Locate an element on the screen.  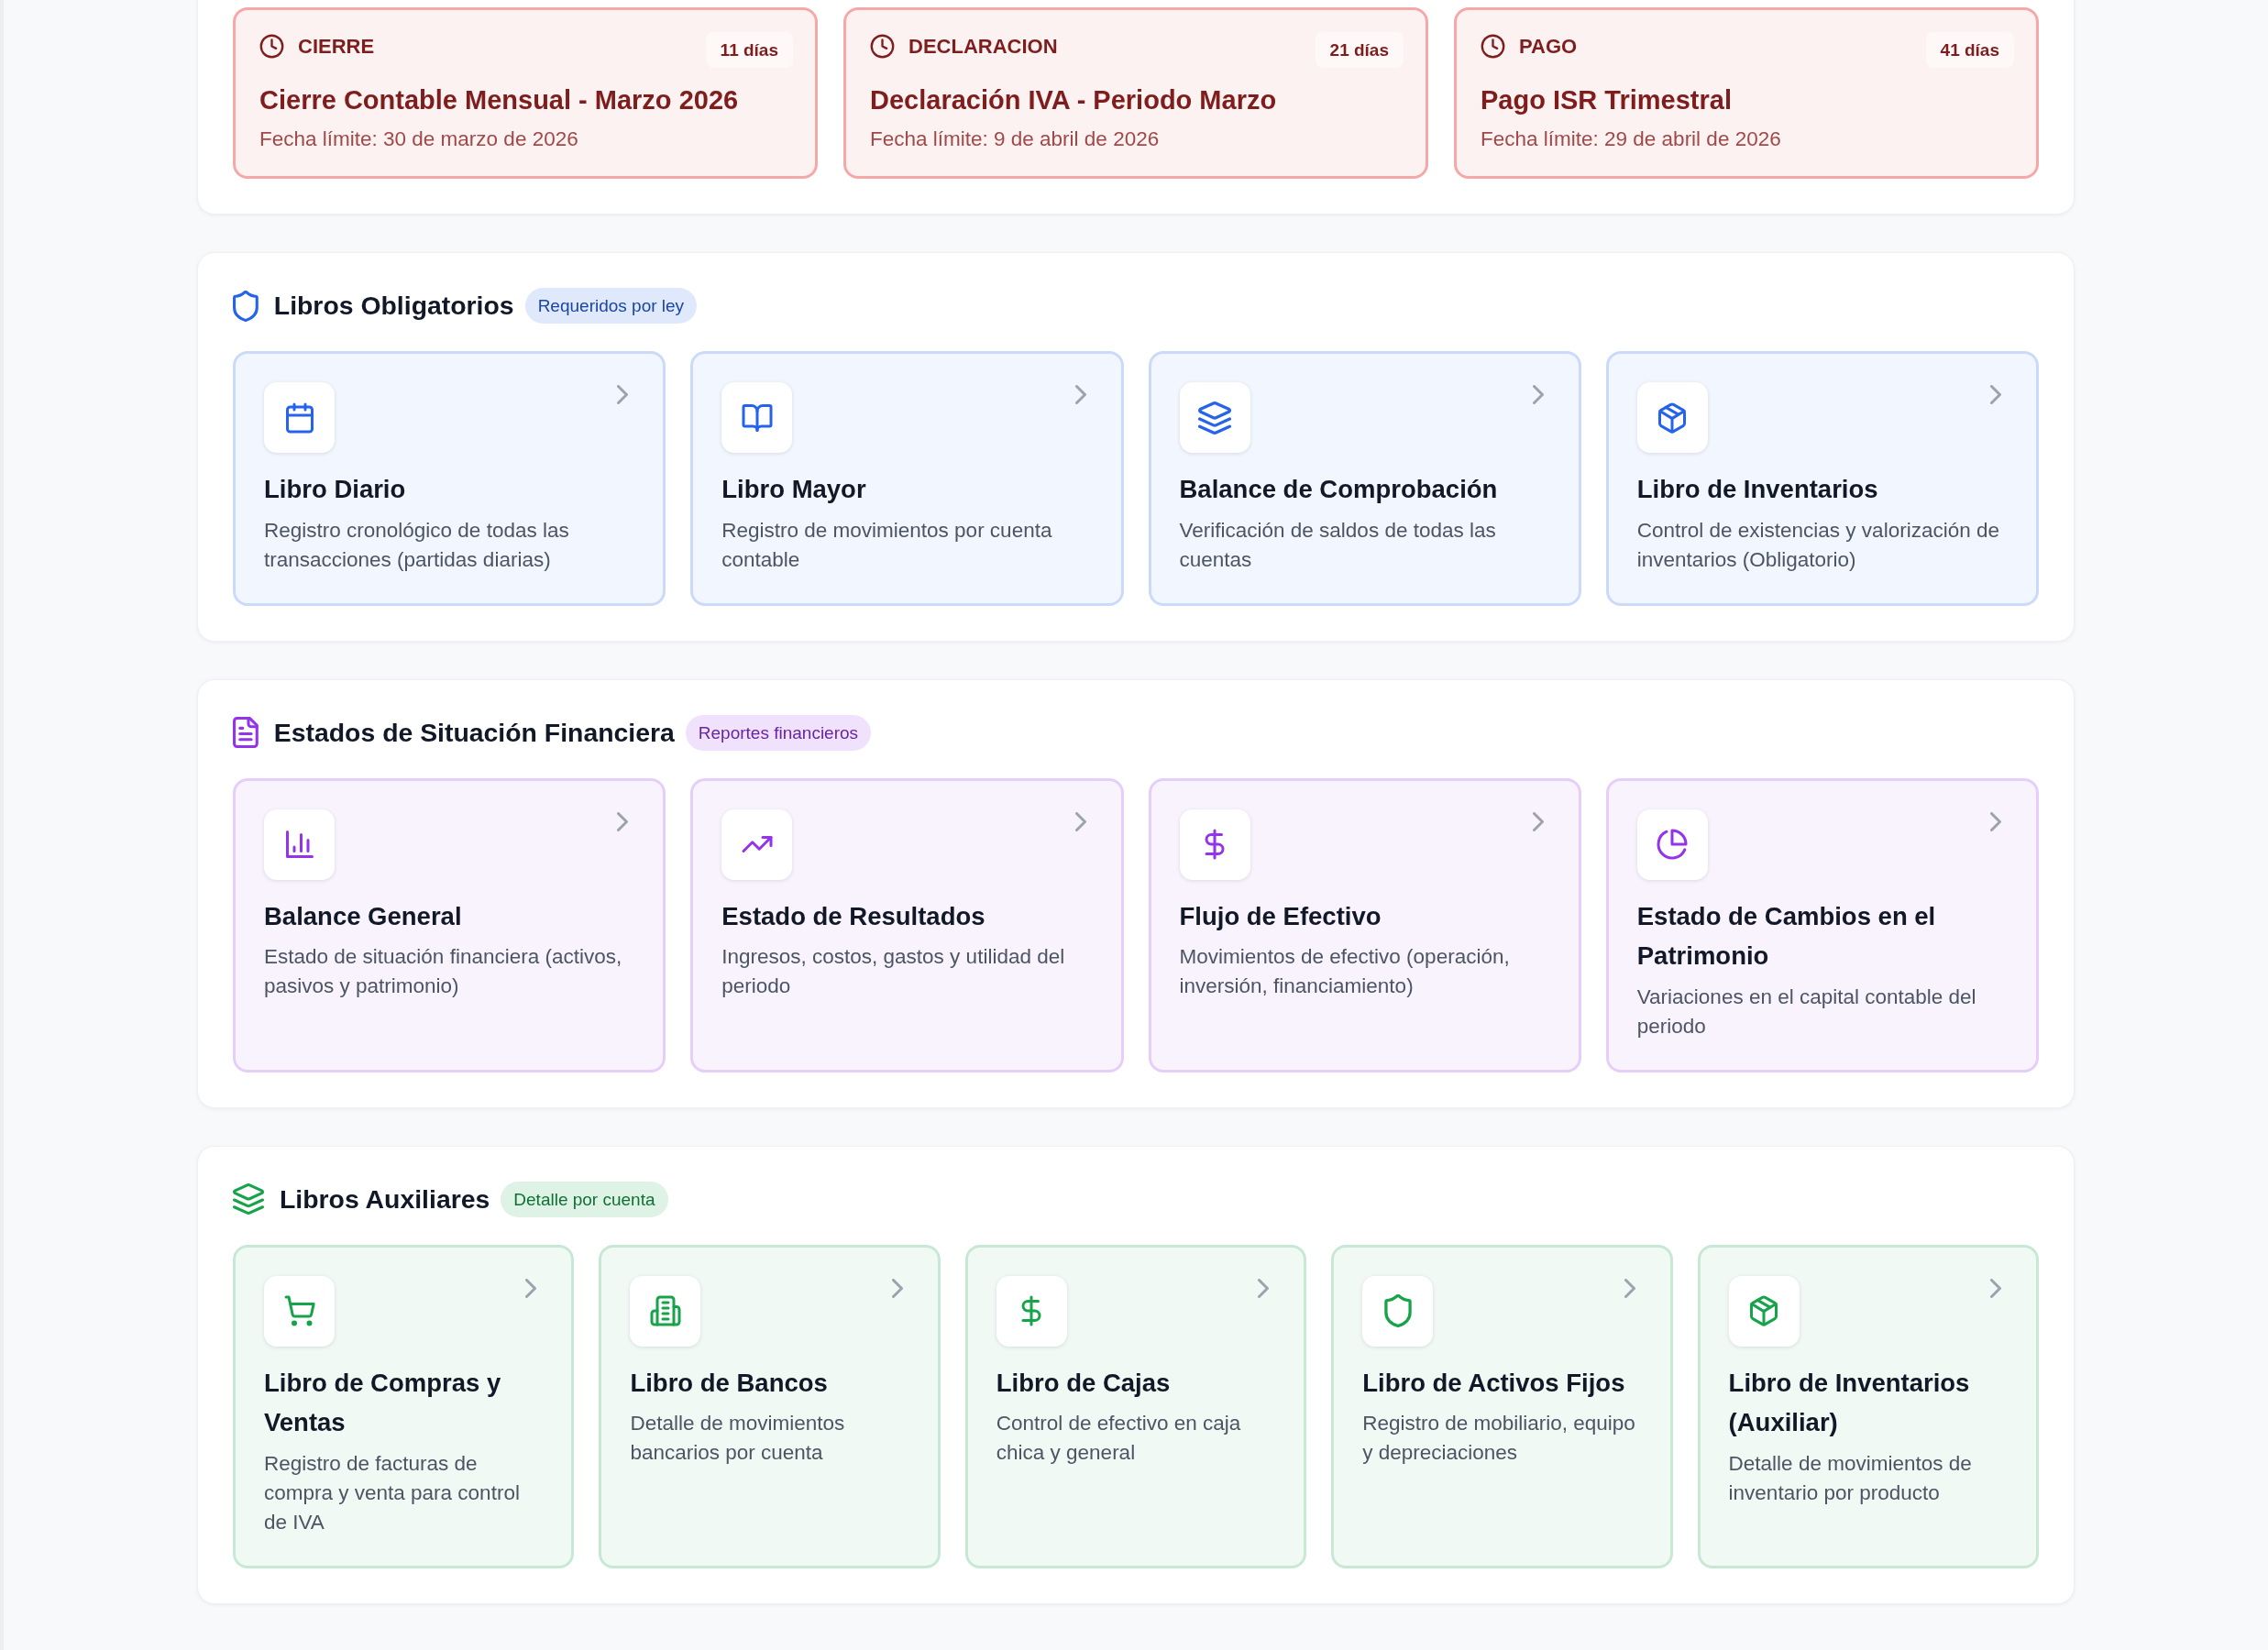
card-title: Balance de Comprobación is located at coordinates (1339, 489).